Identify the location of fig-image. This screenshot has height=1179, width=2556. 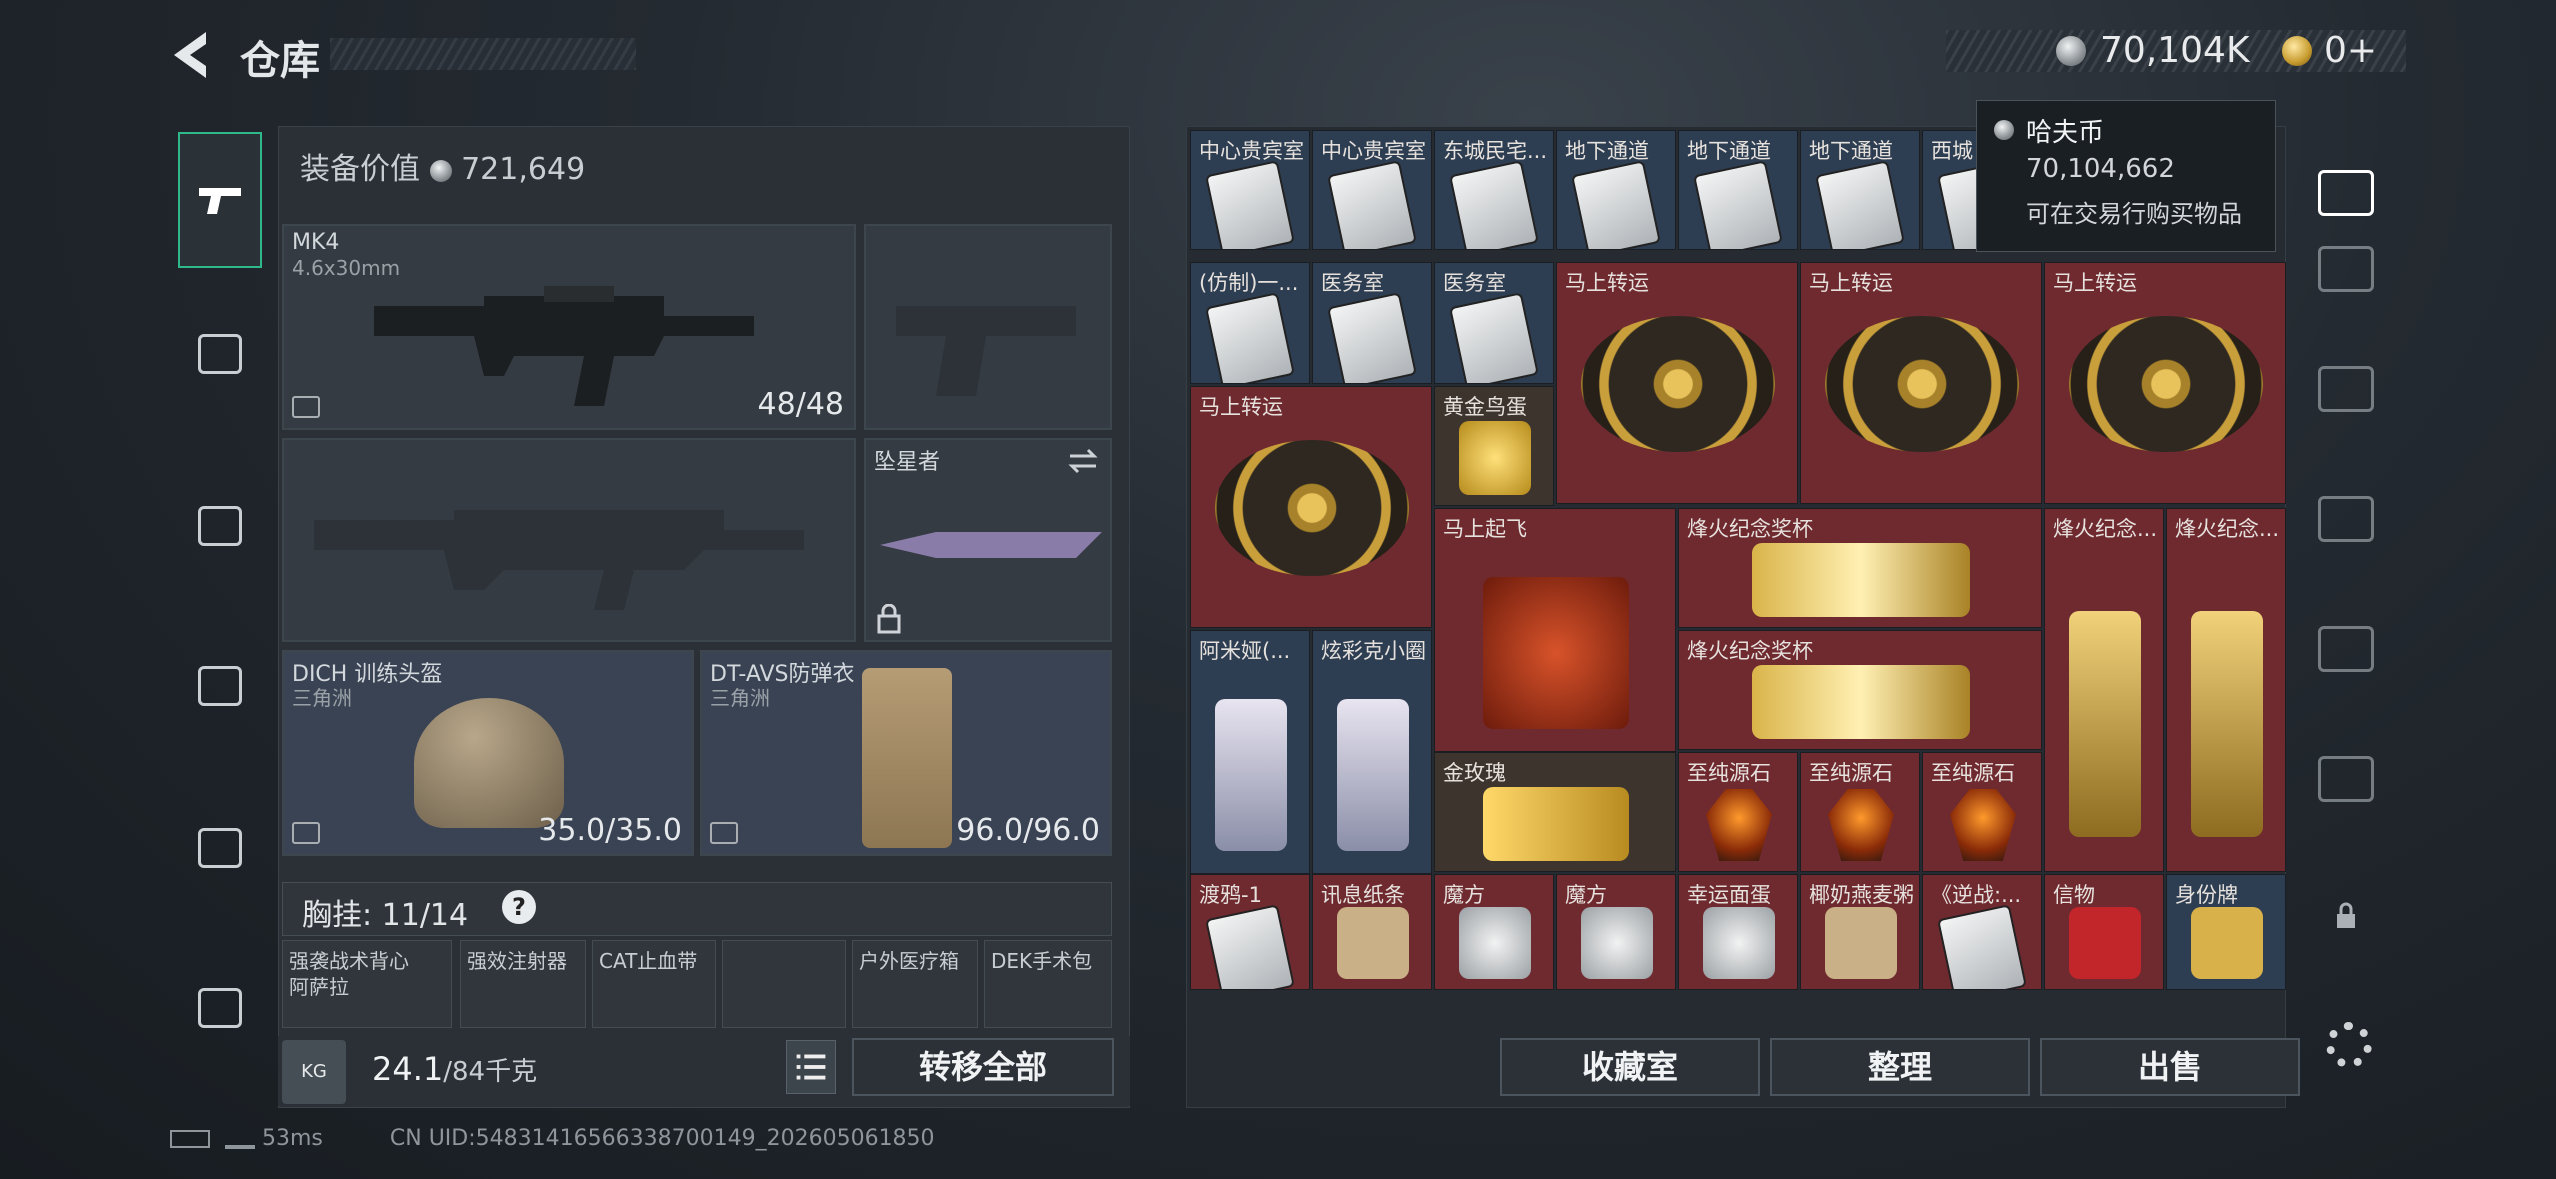
(1251, 775).